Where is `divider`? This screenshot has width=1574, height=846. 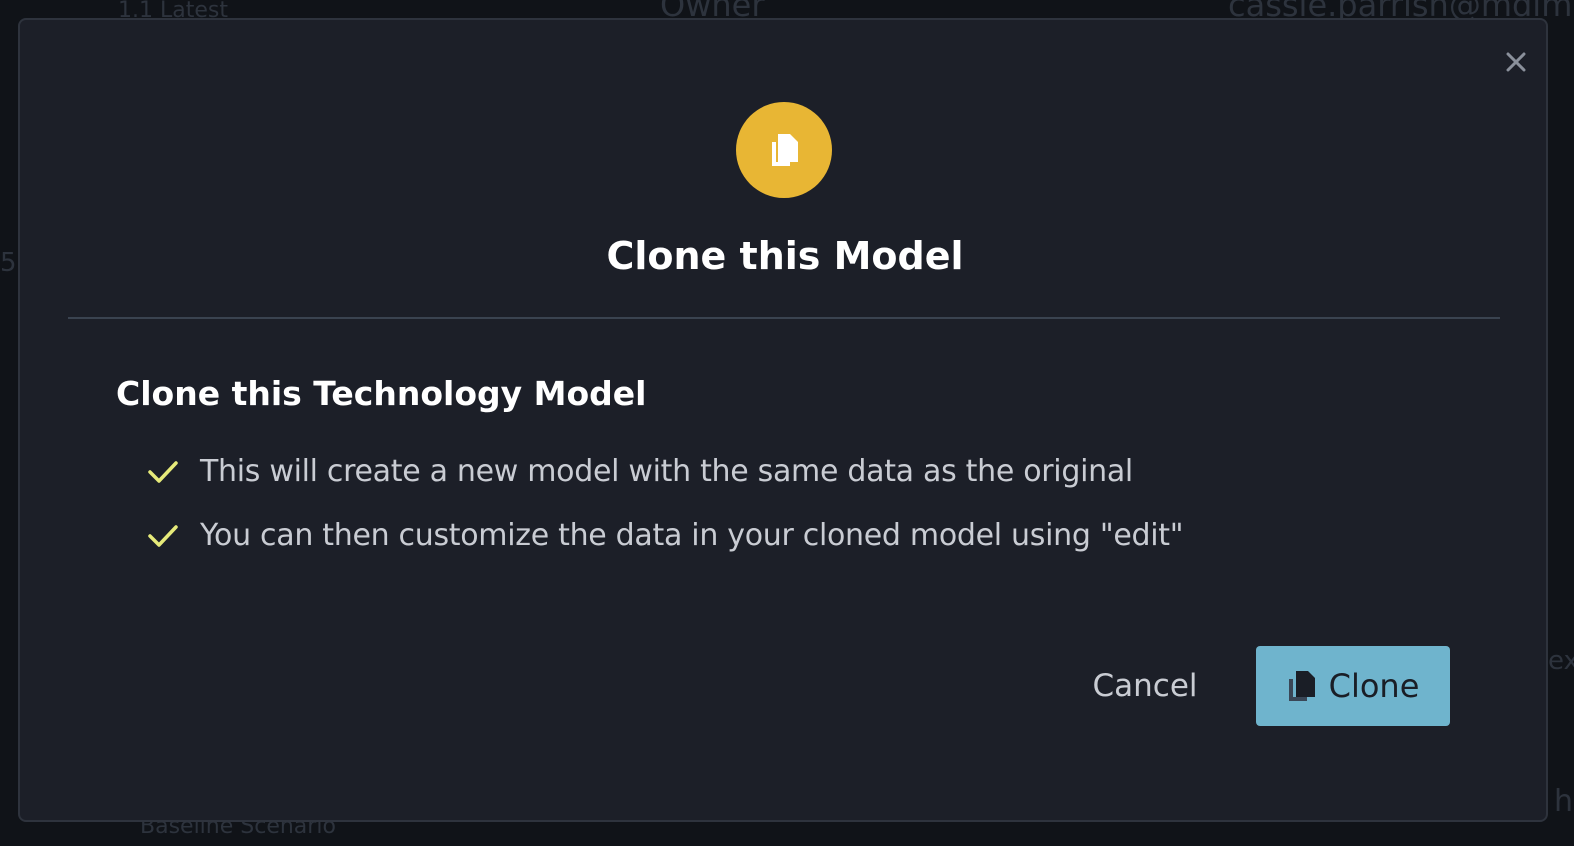
divider is located at coordinates (784, 318).